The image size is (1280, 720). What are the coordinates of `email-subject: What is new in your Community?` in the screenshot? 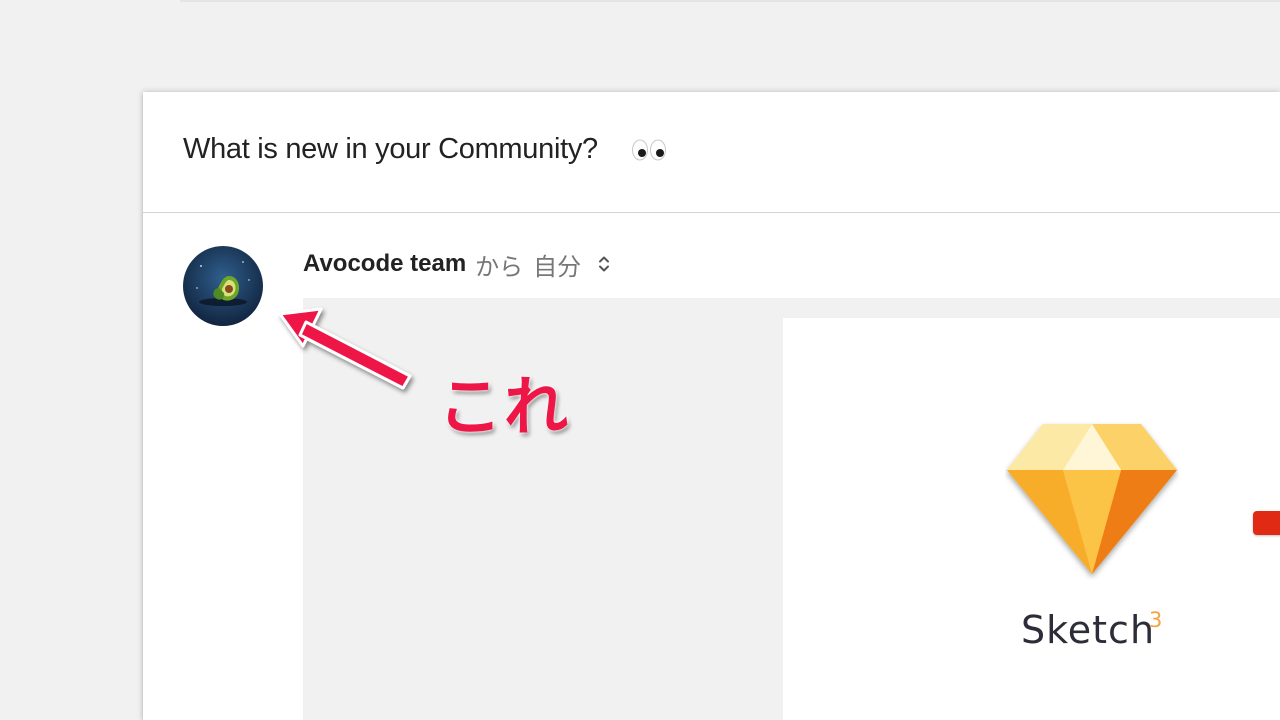 It's located at (390, 149).